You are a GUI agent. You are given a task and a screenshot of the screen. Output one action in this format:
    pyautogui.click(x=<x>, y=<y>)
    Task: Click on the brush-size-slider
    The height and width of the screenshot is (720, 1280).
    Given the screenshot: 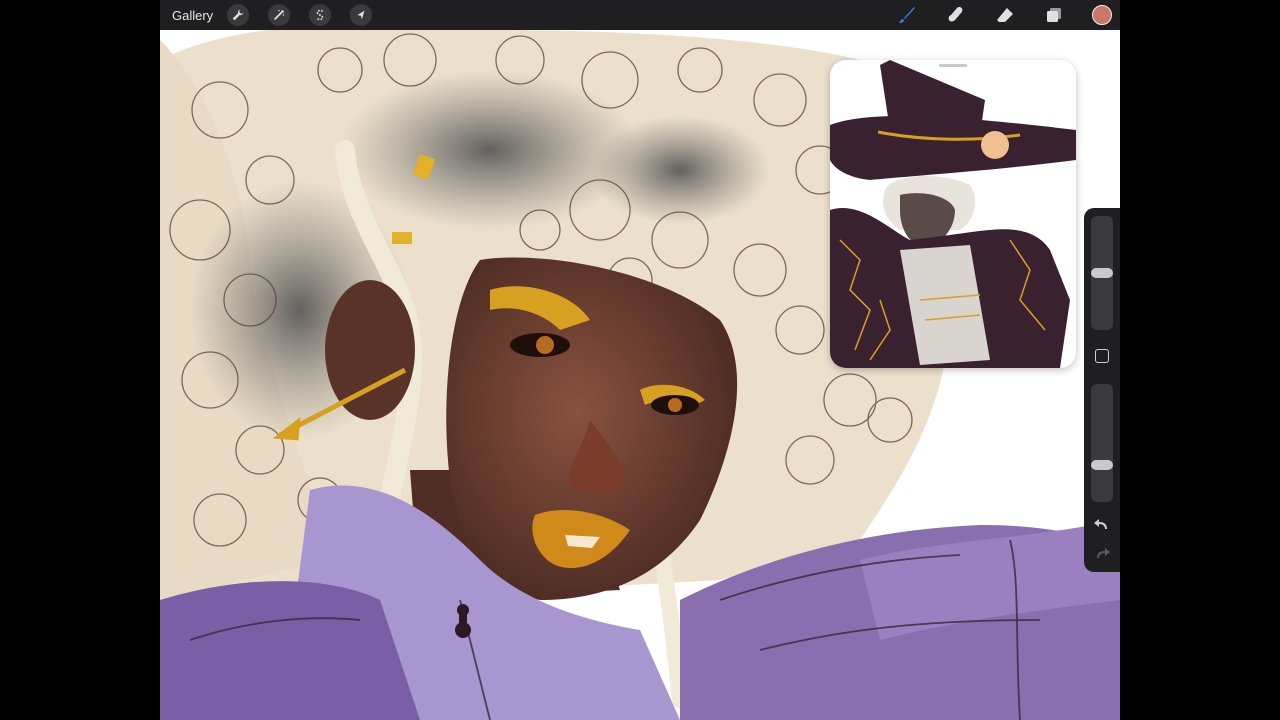 What is the action you would take?
    pyautogui.click(x=1102, y=273)
    